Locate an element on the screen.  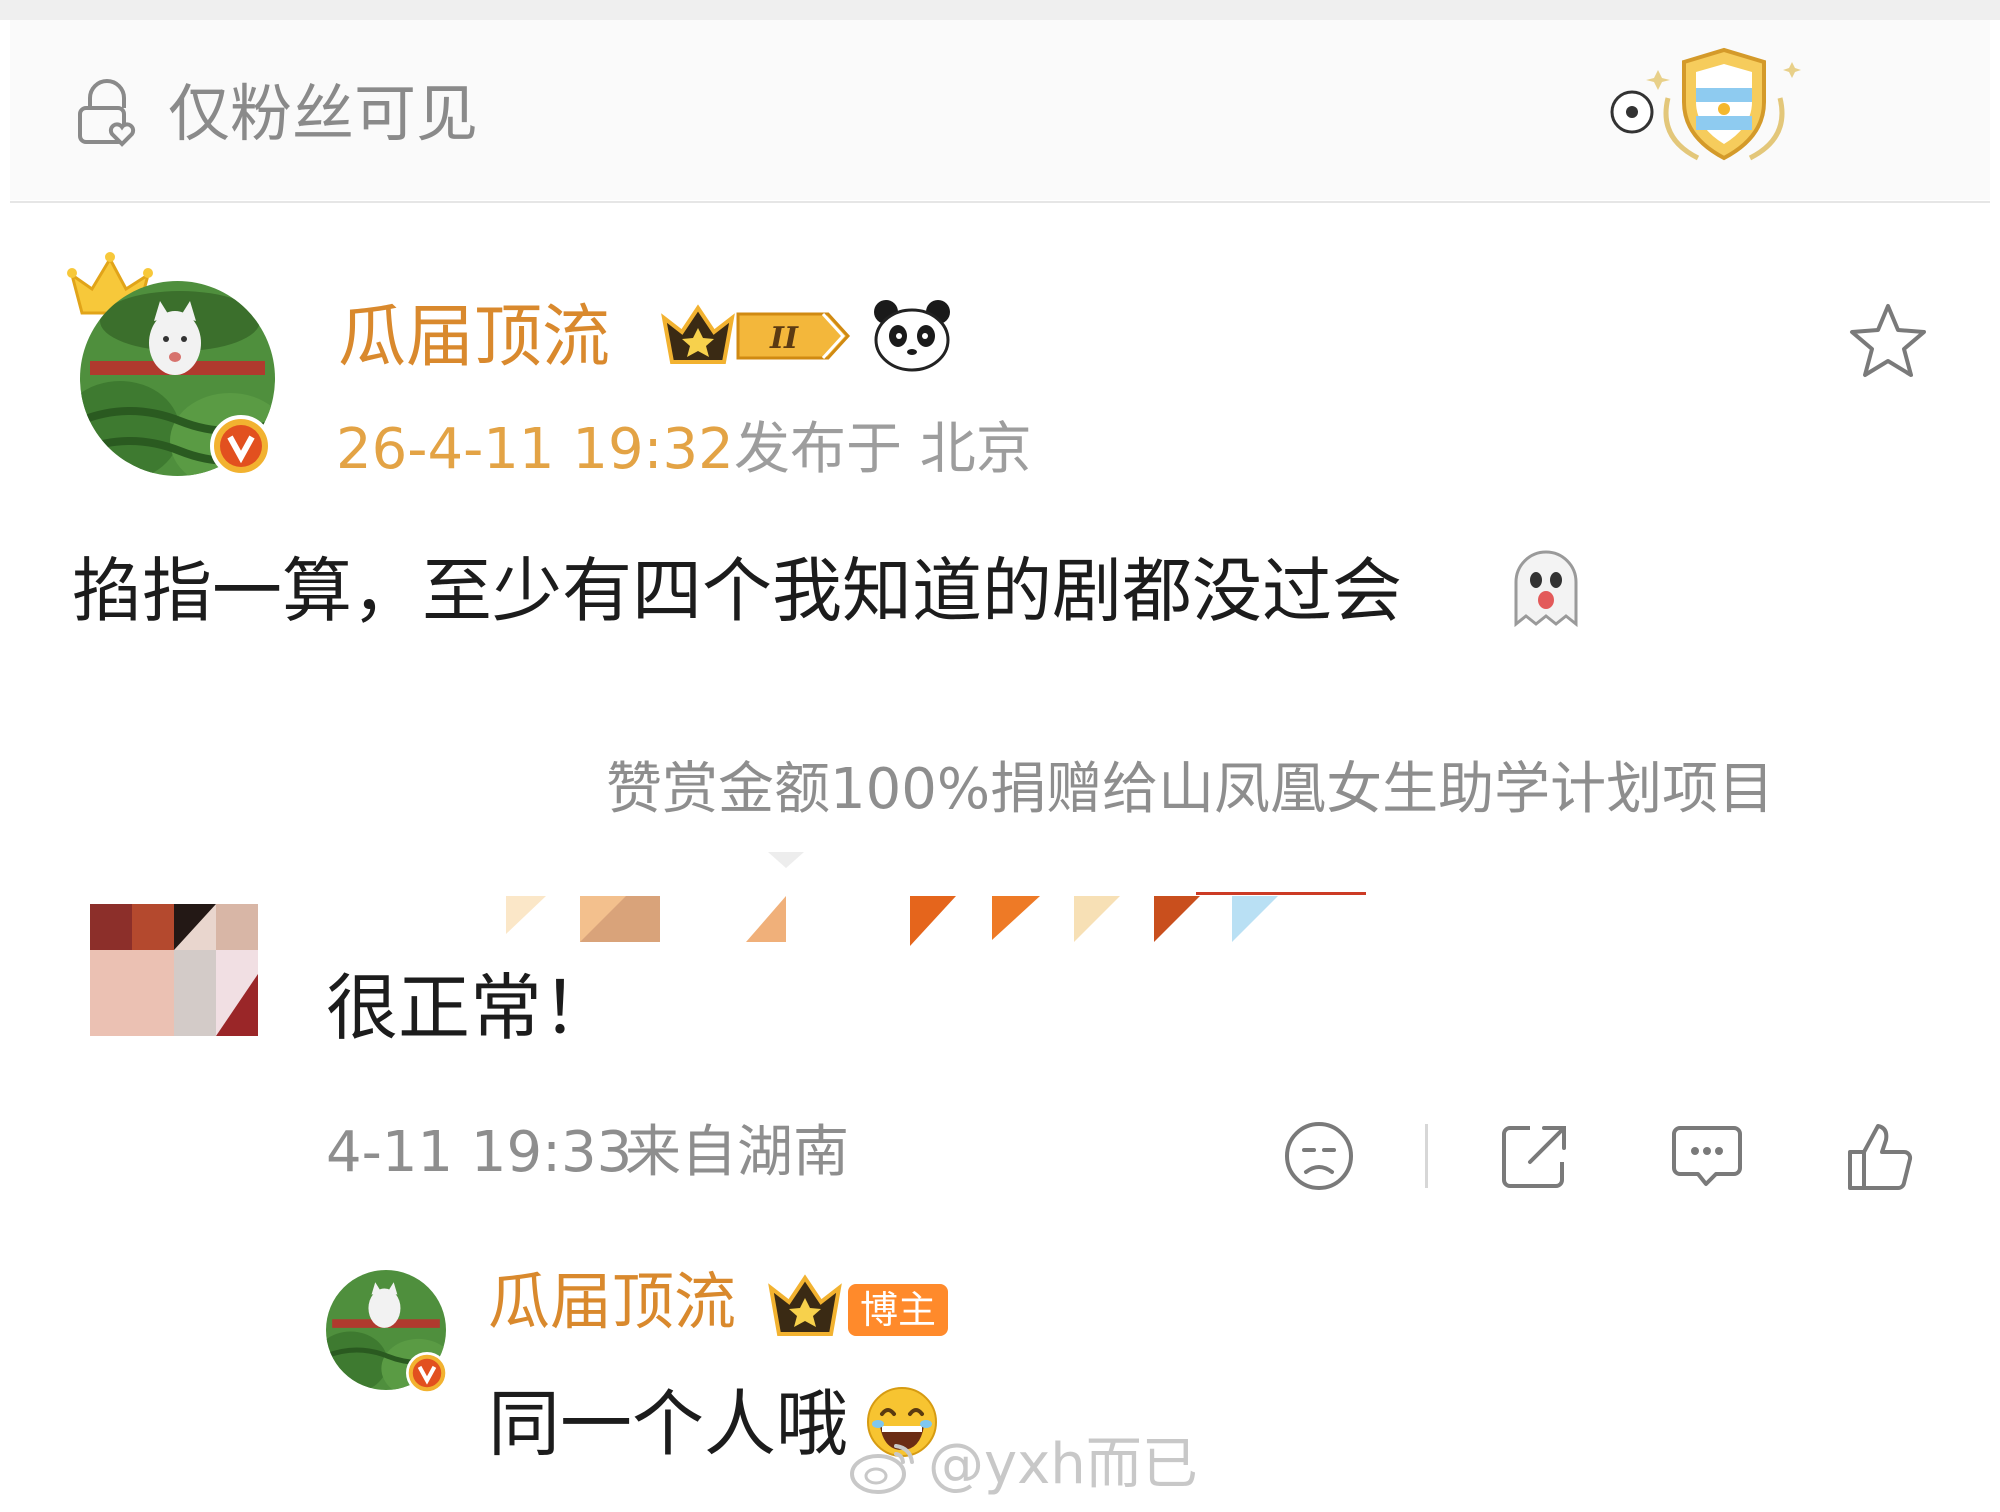
argentina-football-badge-icon is located at coordinates (1705, 104).